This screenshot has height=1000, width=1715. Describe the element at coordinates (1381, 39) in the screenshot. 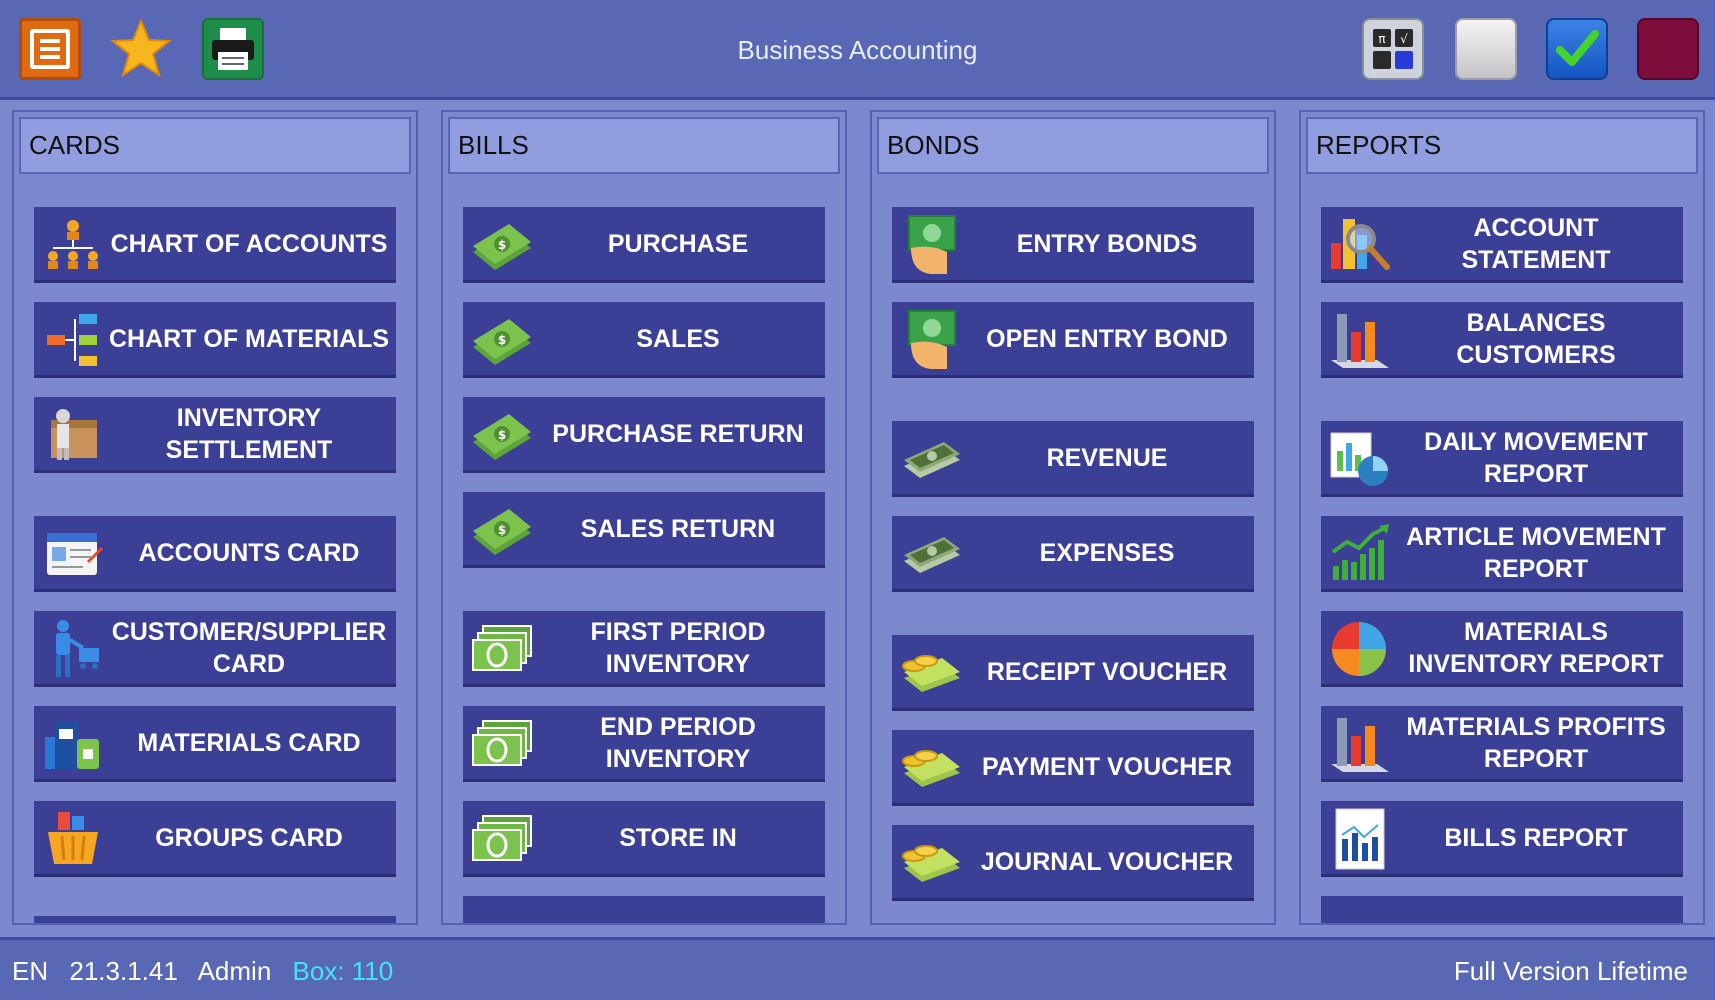

I see `svg-text: π` at that location.